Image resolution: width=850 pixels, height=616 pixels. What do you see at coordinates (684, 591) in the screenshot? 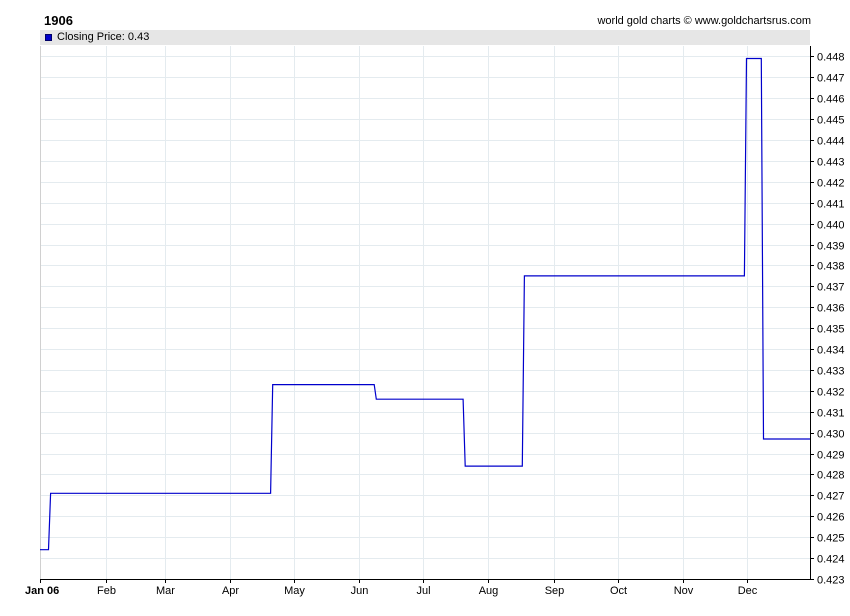
I see `x-tick-label: Nov` at bounding box center [684, 591].